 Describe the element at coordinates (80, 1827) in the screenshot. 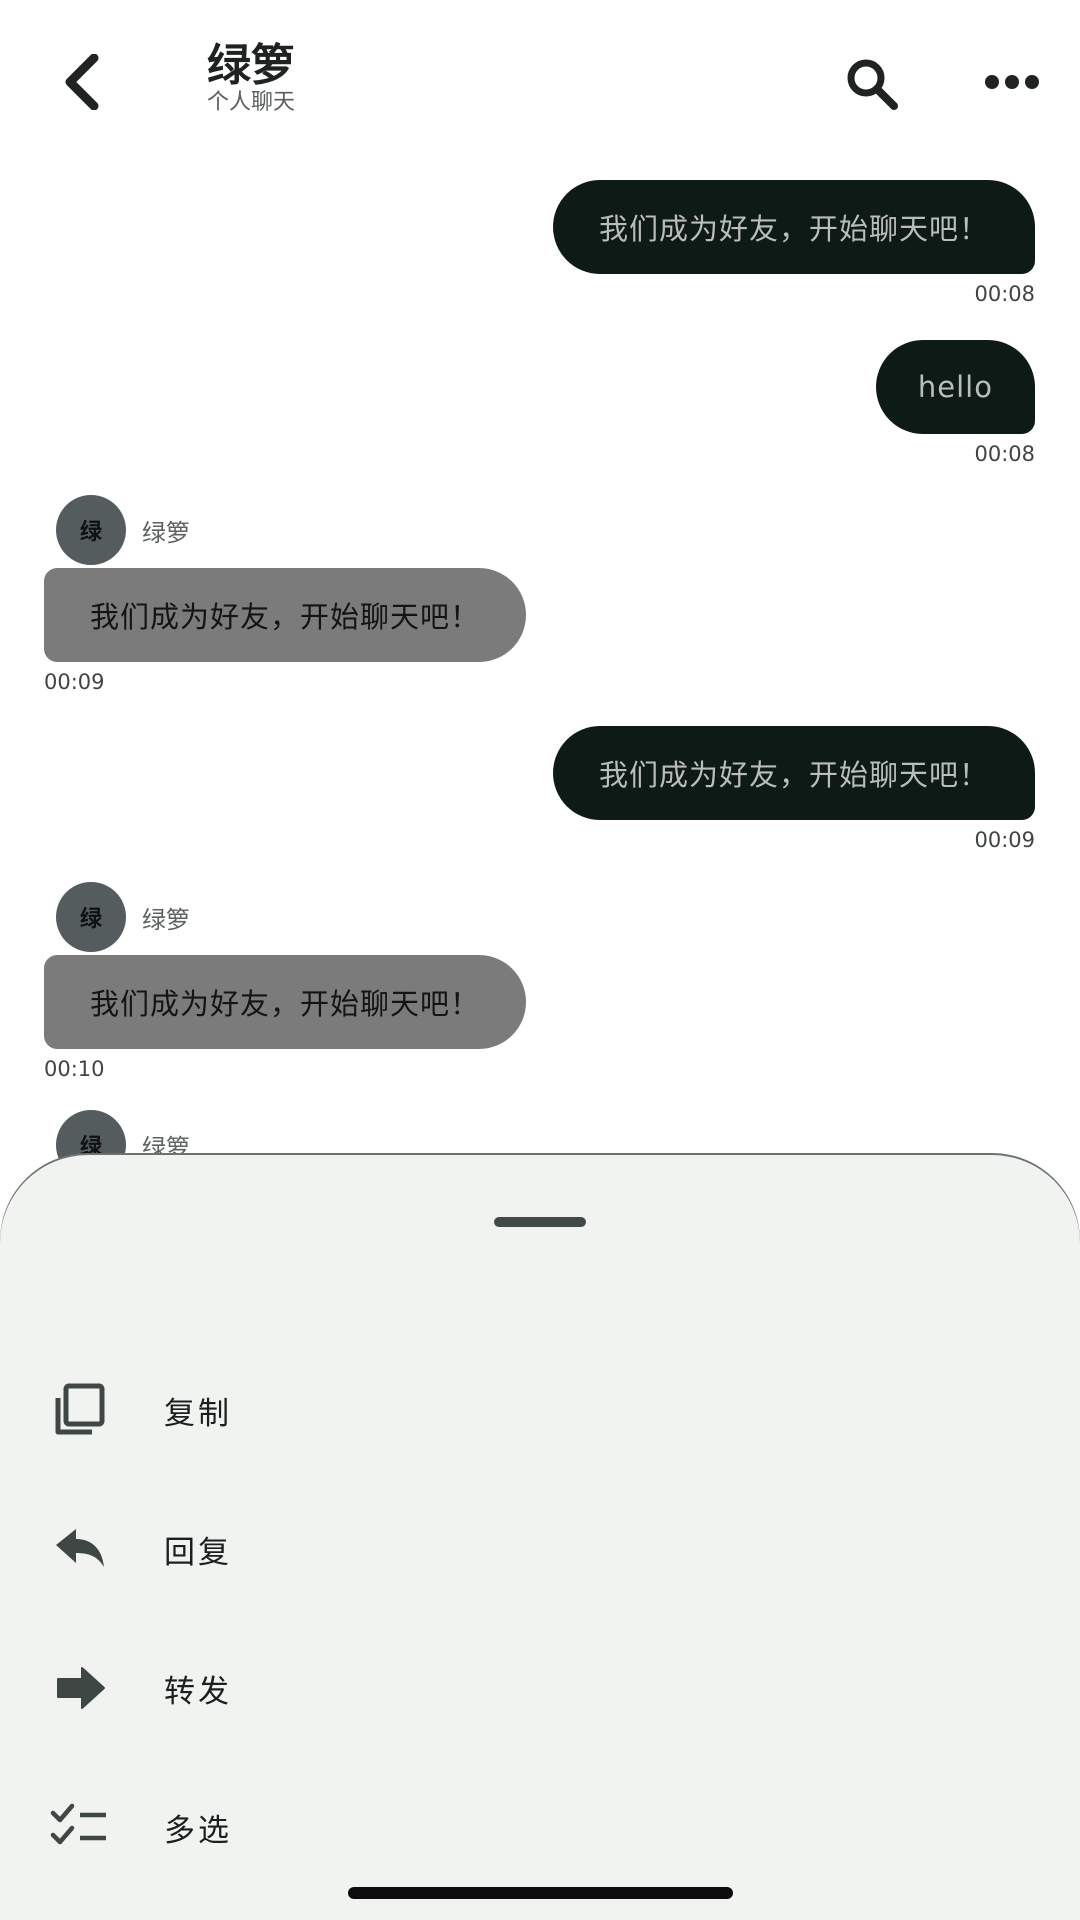

I see `multi-select-icon` at that location.